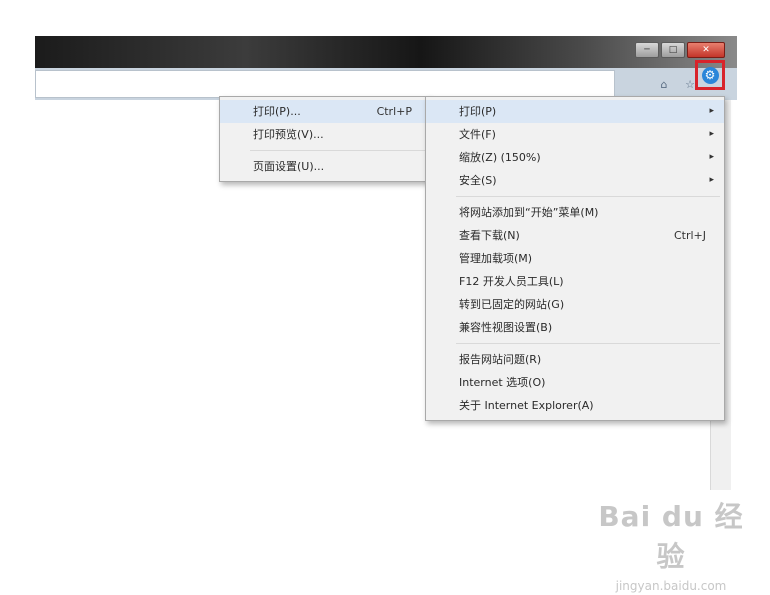  I want to click on window-controls: ─ □ ✕, so click(680, 50).